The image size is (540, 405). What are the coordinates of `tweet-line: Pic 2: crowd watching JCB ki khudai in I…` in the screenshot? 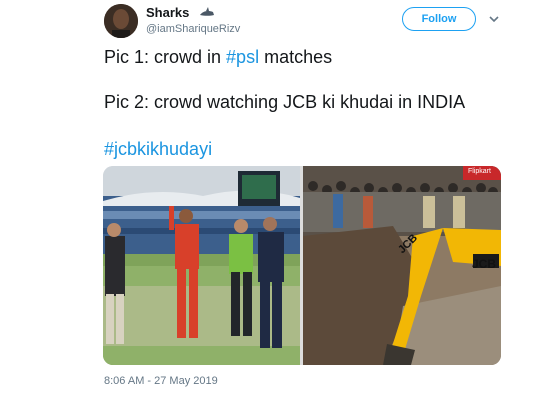 It's located at (284, 102).